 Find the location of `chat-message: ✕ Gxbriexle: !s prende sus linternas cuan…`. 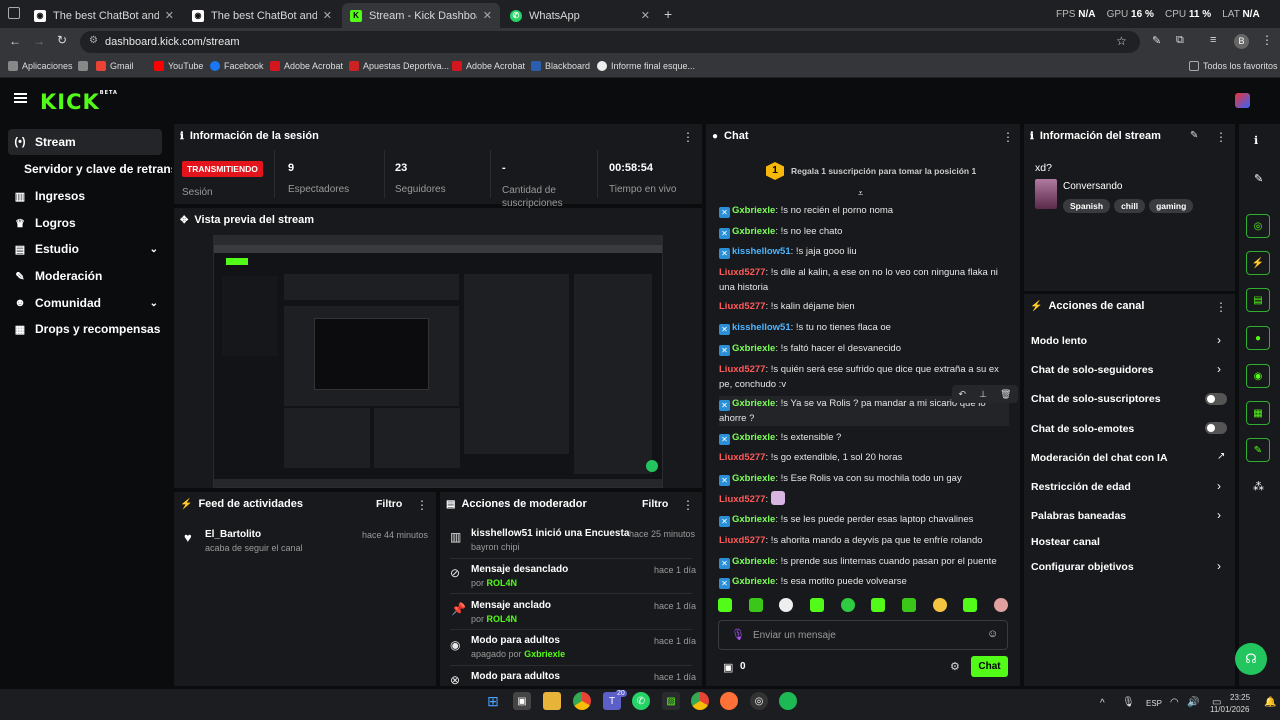

chat-message: ✕ Gxbriexle: !s prende sus linternas cuan… is located at coordinates (864, 561).